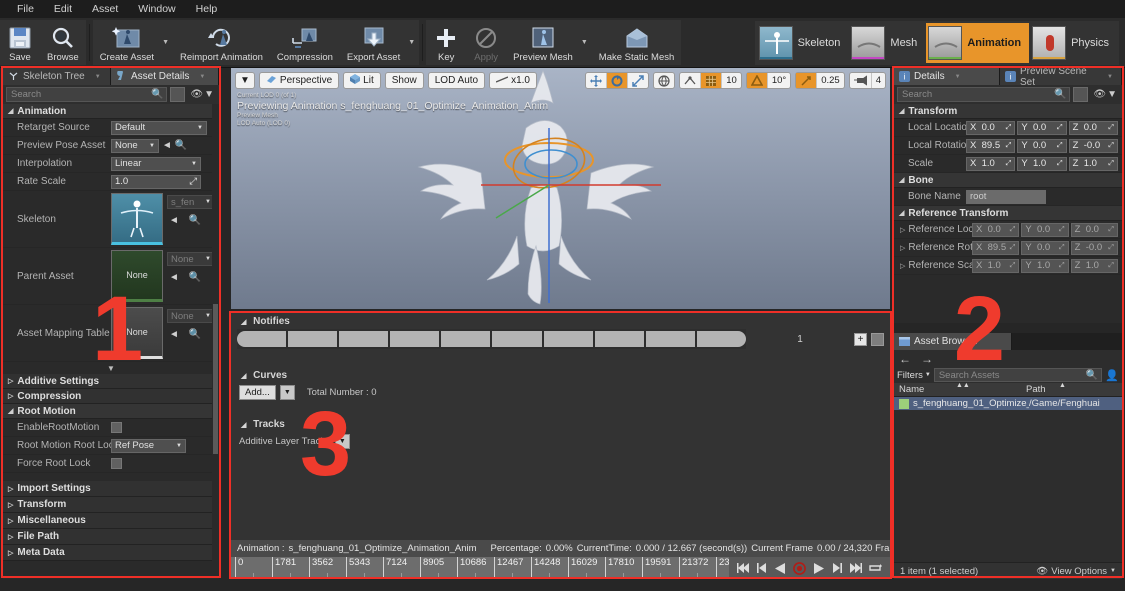  Describe the element at coordinates (1105, 94) in the screenshot. I see `right-view-options-button: 👁 ▼` at that location.